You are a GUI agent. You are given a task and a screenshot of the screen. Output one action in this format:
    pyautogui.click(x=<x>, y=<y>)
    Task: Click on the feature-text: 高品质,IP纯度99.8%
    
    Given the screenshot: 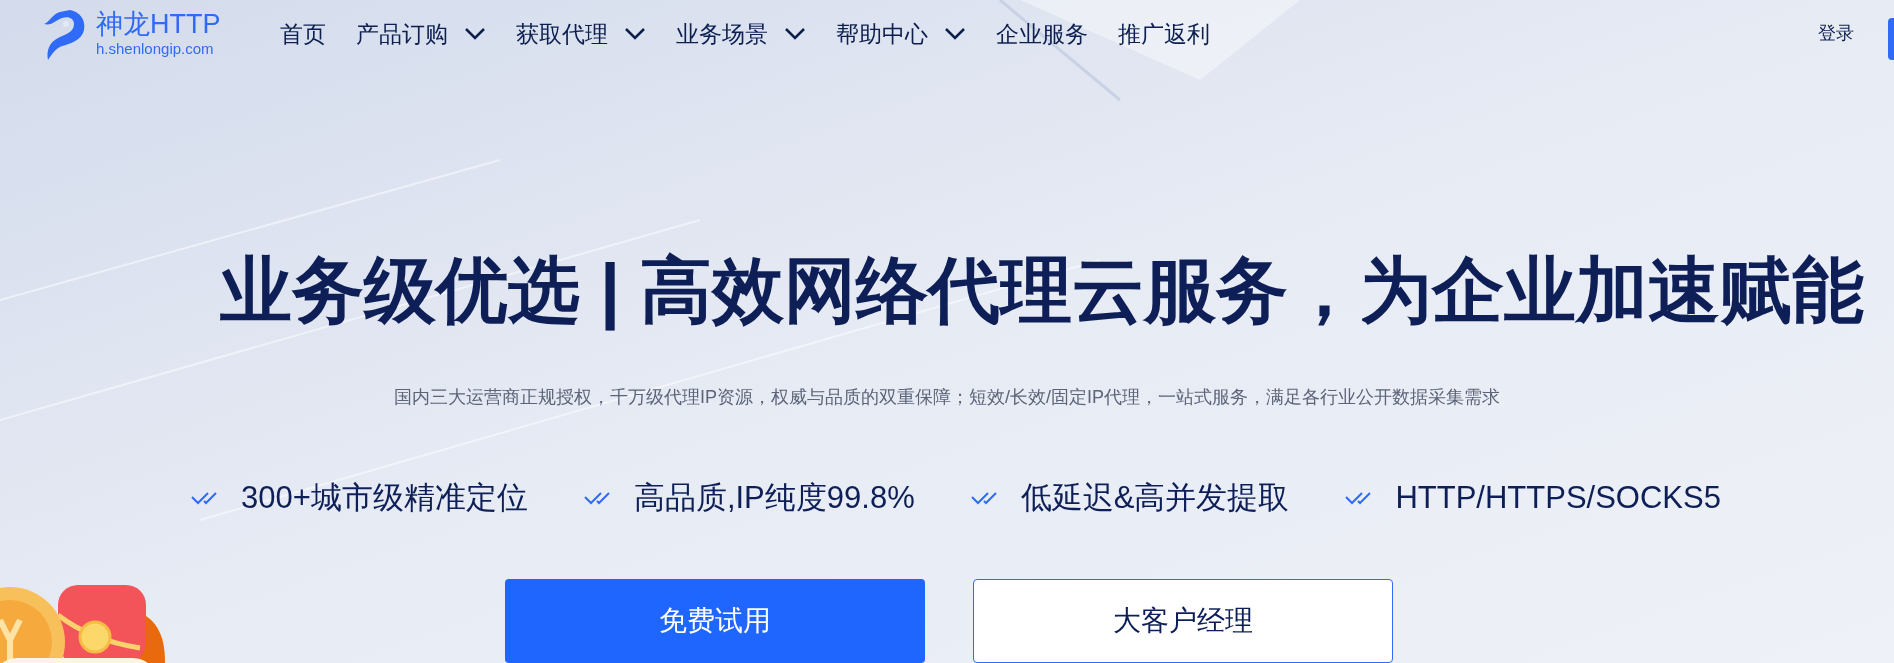 What is the action you would take?
    pyautogui.click(x=774, y=497)
    